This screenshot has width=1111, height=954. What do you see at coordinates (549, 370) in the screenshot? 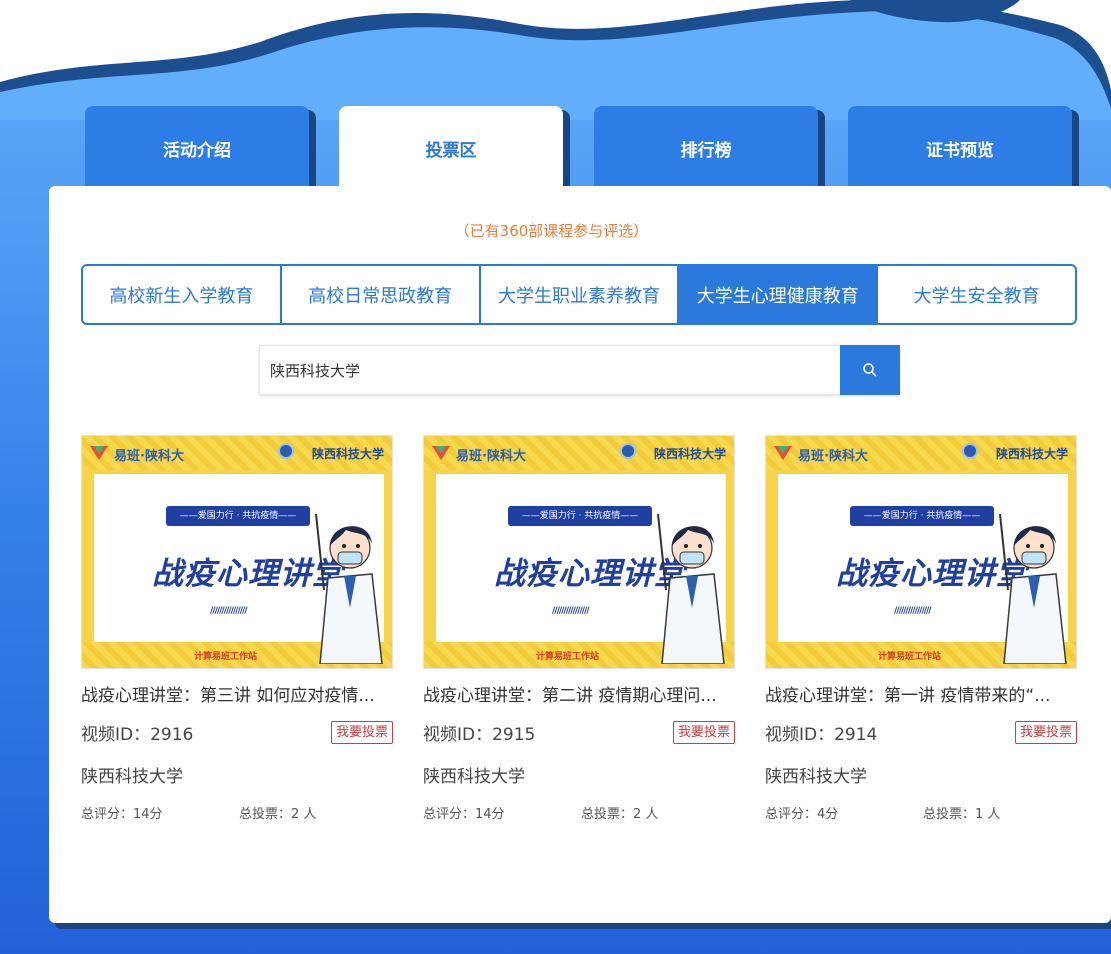
I see `search-input` at bounding box center [549, 370].